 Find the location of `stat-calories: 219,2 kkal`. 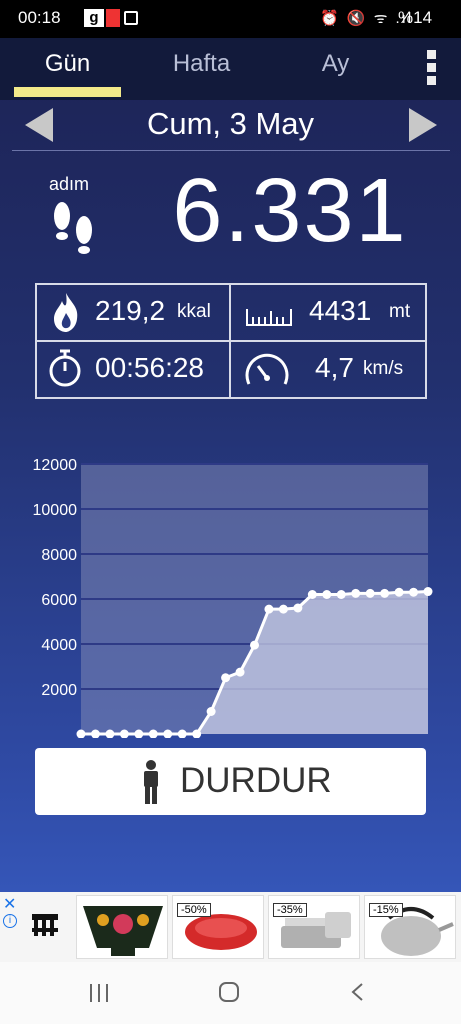

stat-calories: 219,2 kkal is located at coordinates (133, 312).